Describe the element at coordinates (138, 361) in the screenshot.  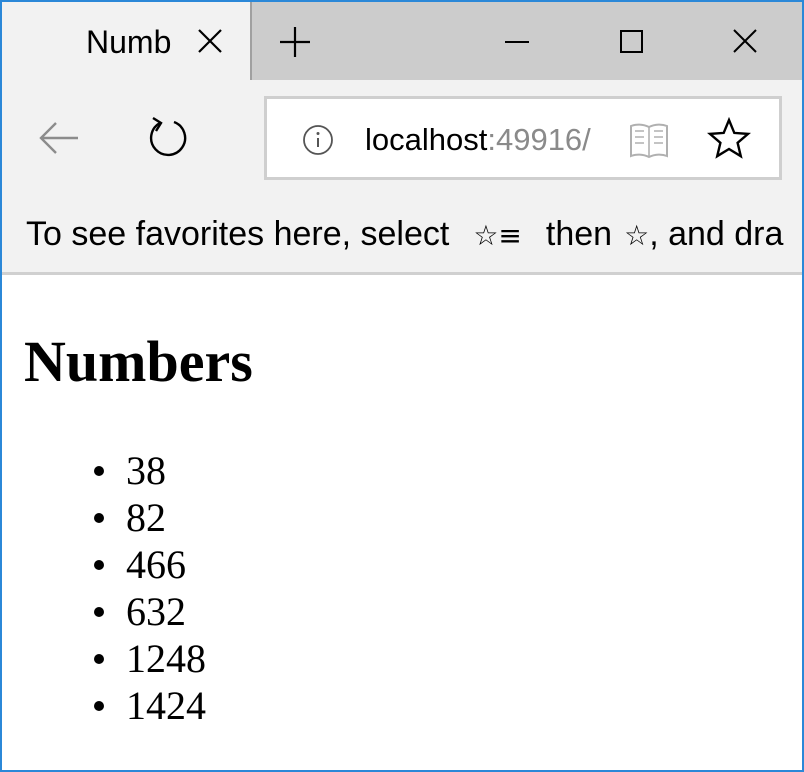
I see `page-title: Numbers` at that location.